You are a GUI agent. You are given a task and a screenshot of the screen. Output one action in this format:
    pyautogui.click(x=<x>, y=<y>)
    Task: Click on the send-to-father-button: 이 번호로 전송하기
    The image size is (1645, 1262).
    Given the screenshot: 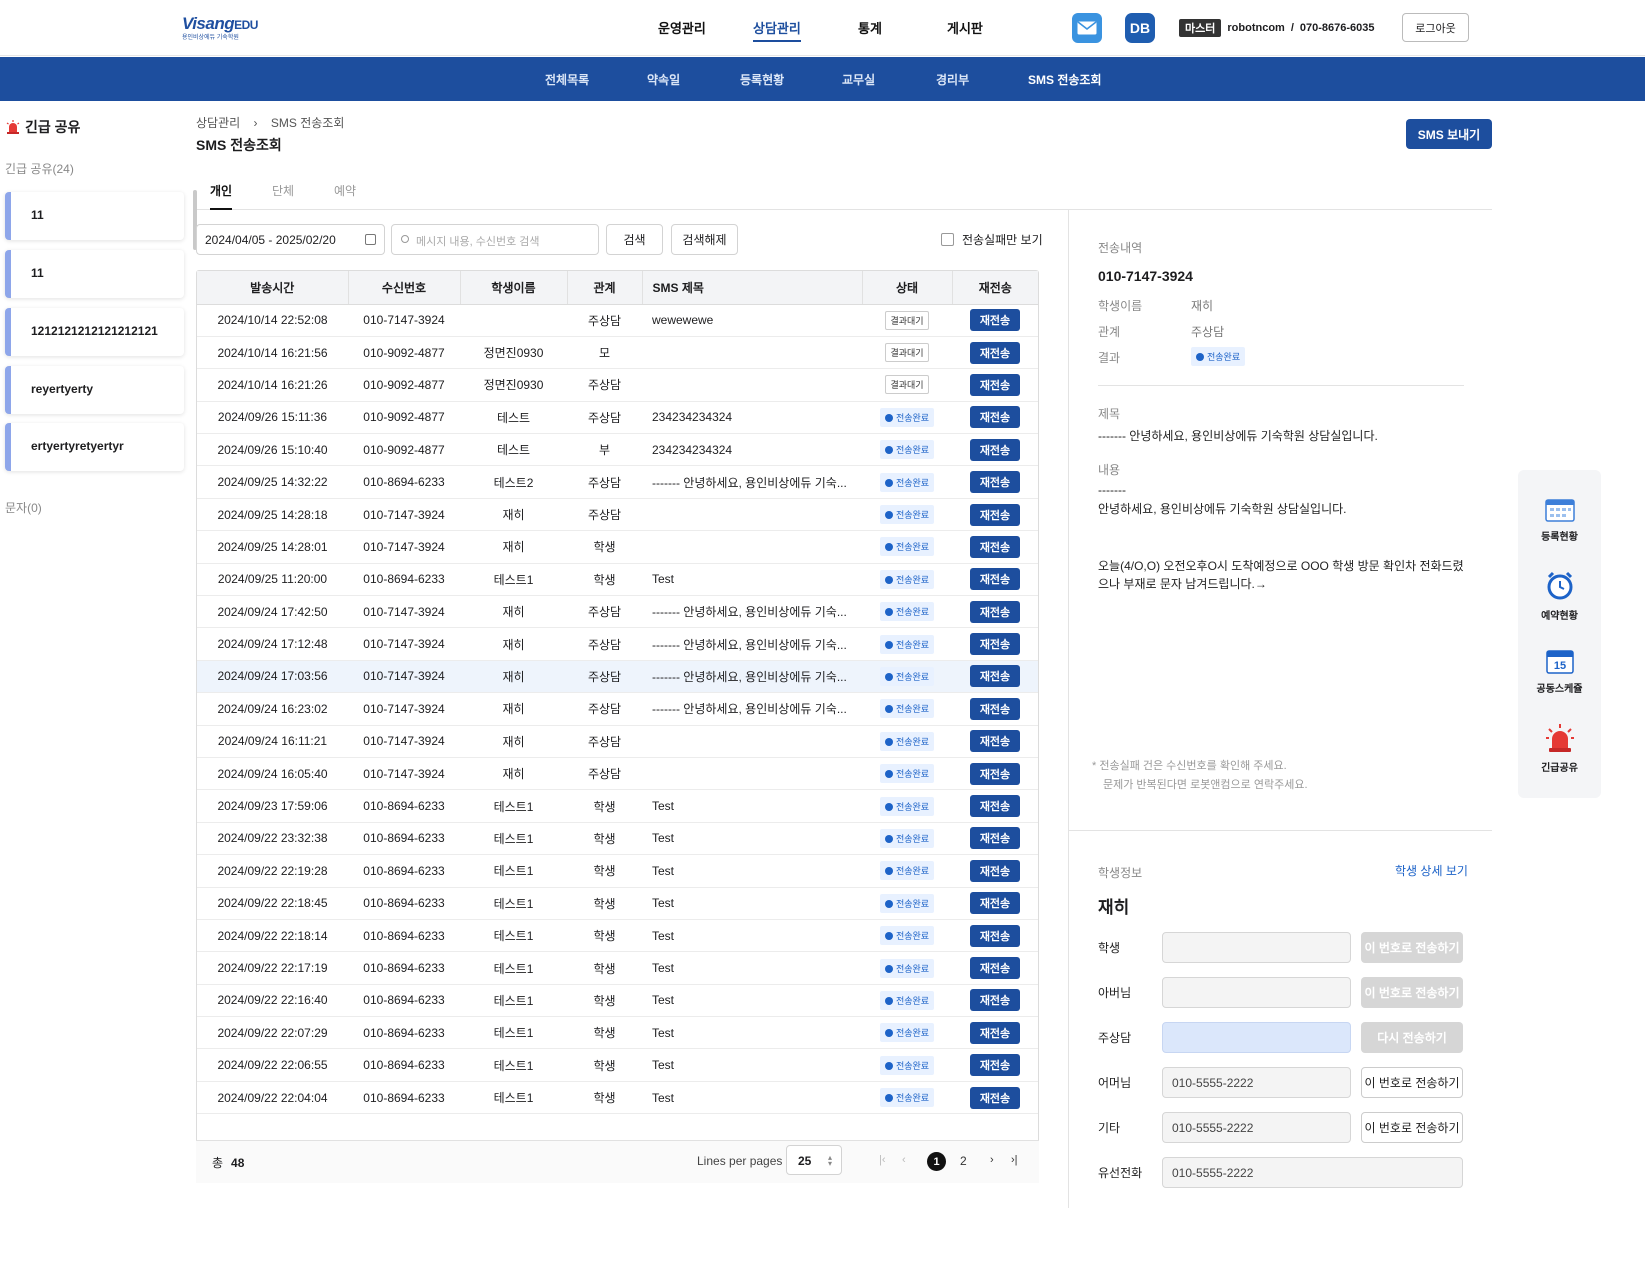 What is the action you would take?
    pyautogui.click(x=1412, y=992)
    